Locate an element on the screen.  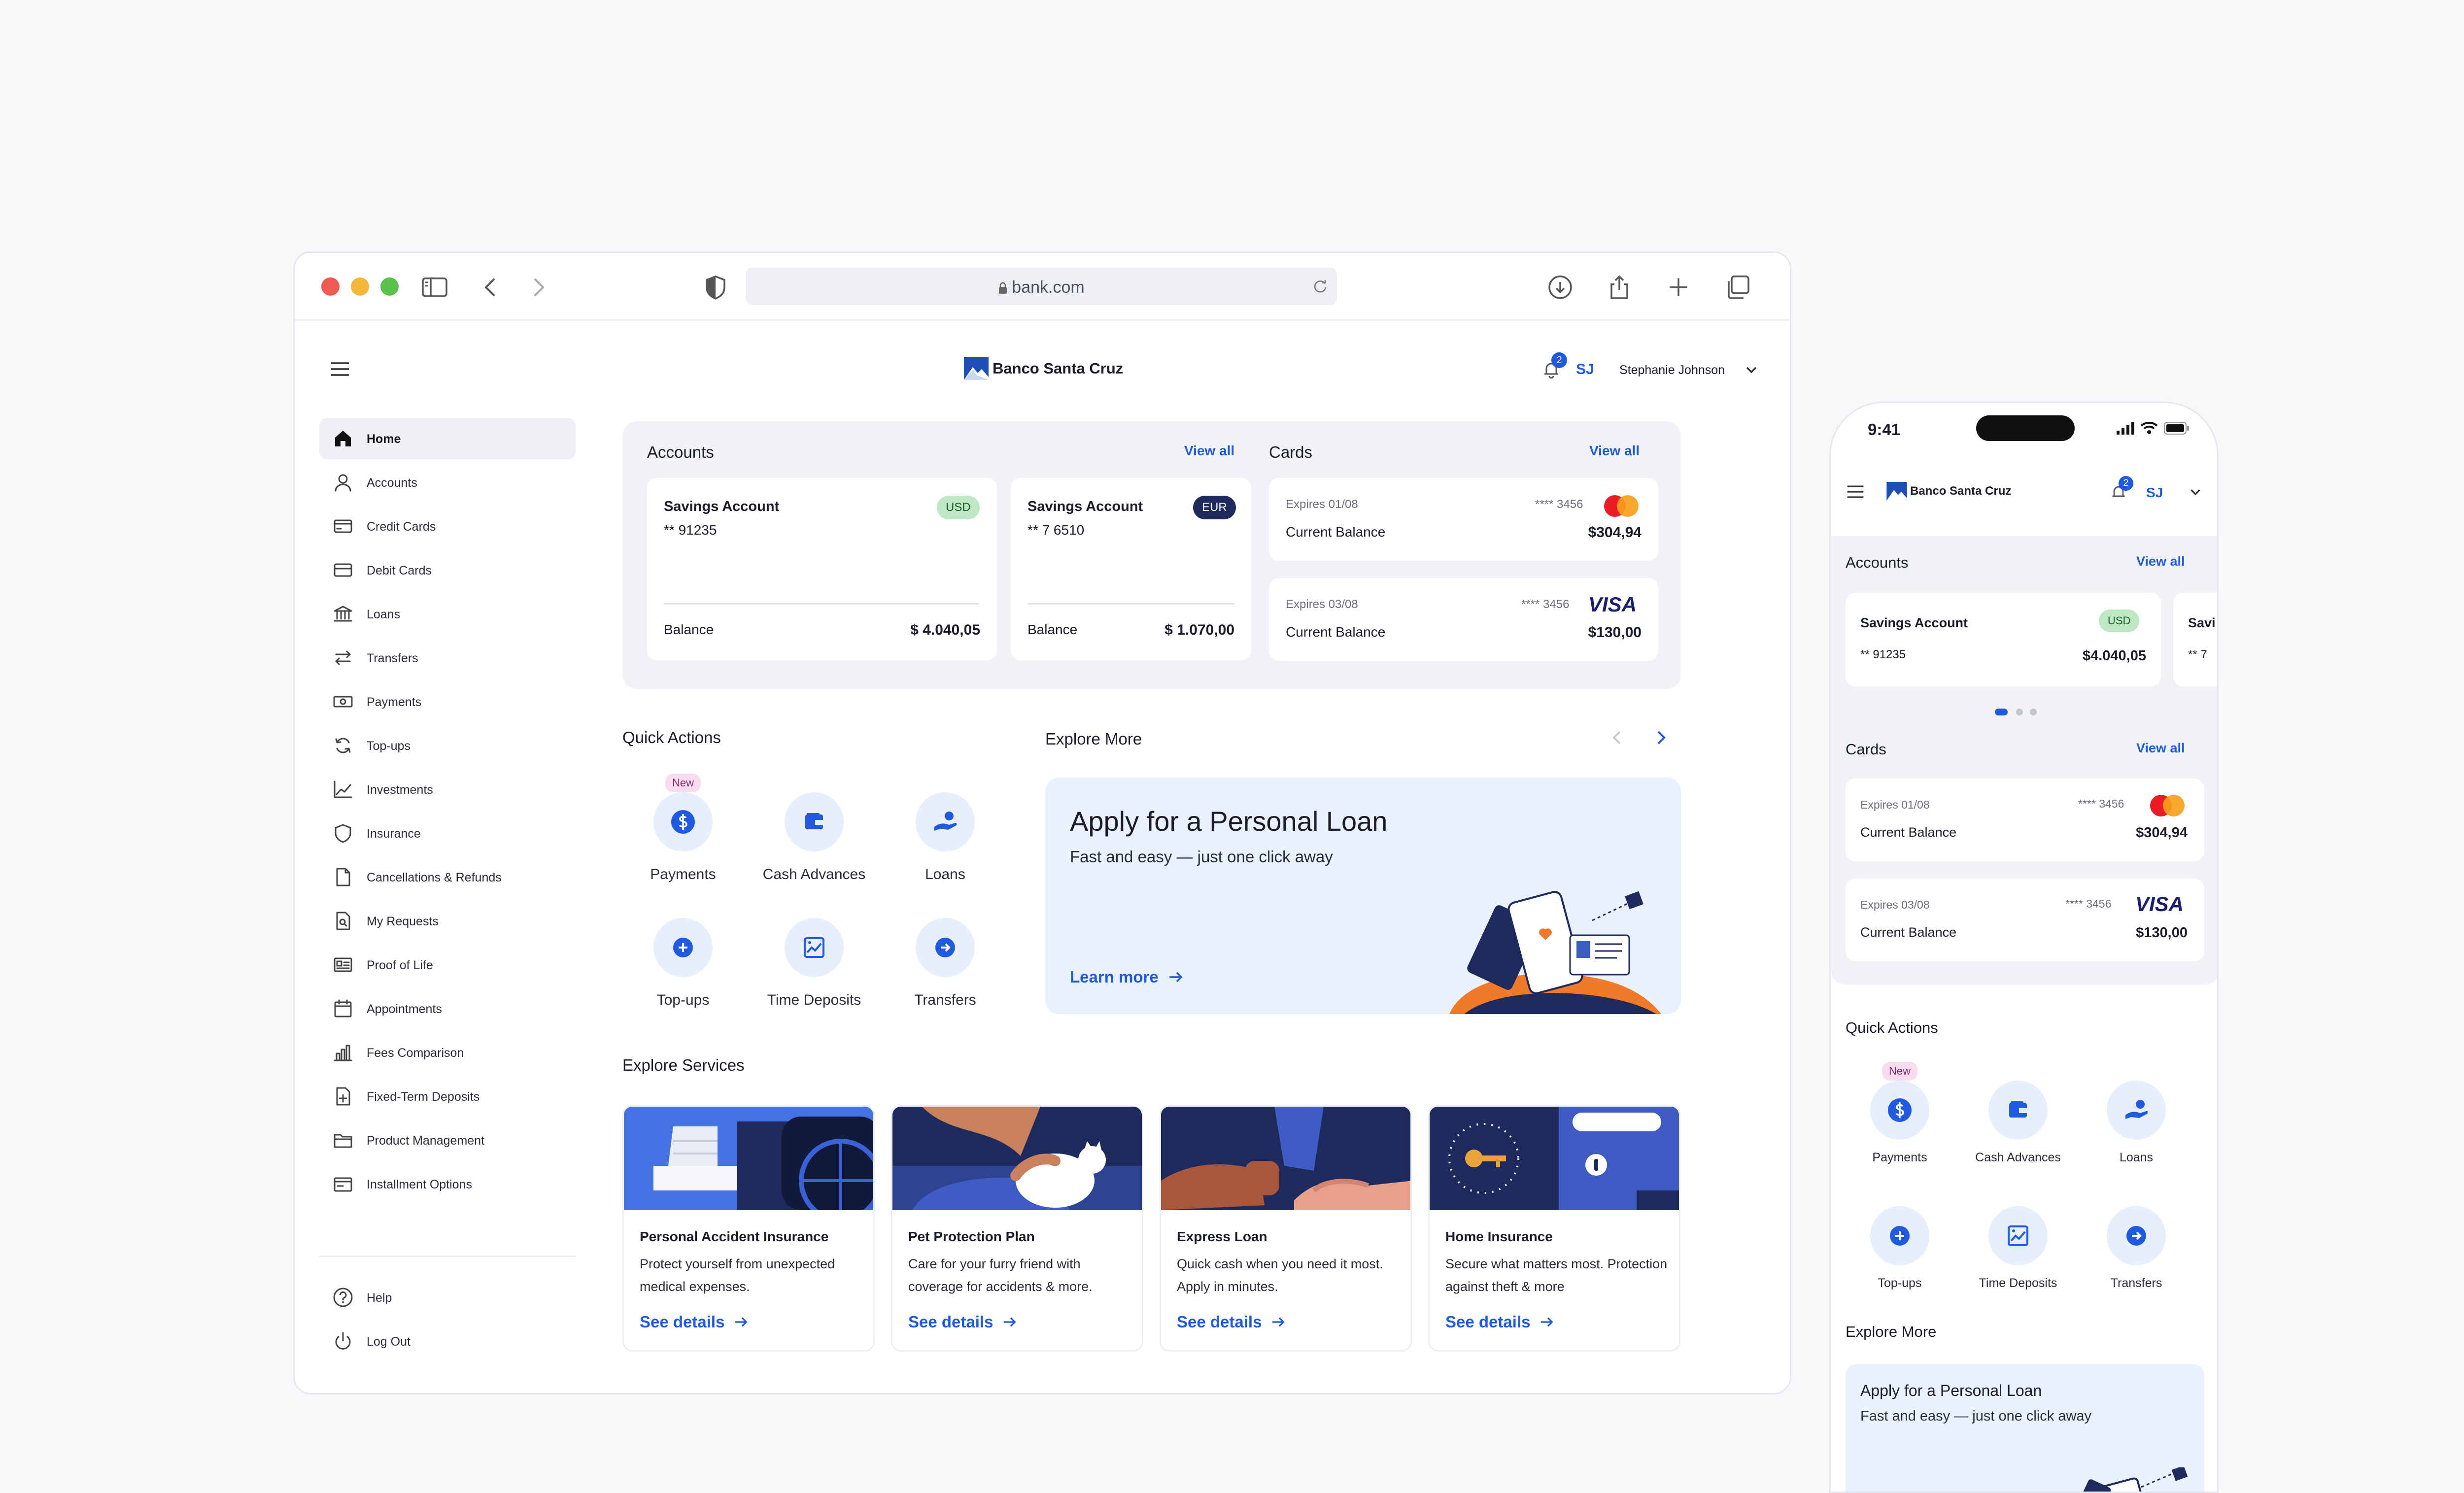
sidebar-item-cancellations-refunds: Cancellations & Refunds is located at coordinates (447, 877).